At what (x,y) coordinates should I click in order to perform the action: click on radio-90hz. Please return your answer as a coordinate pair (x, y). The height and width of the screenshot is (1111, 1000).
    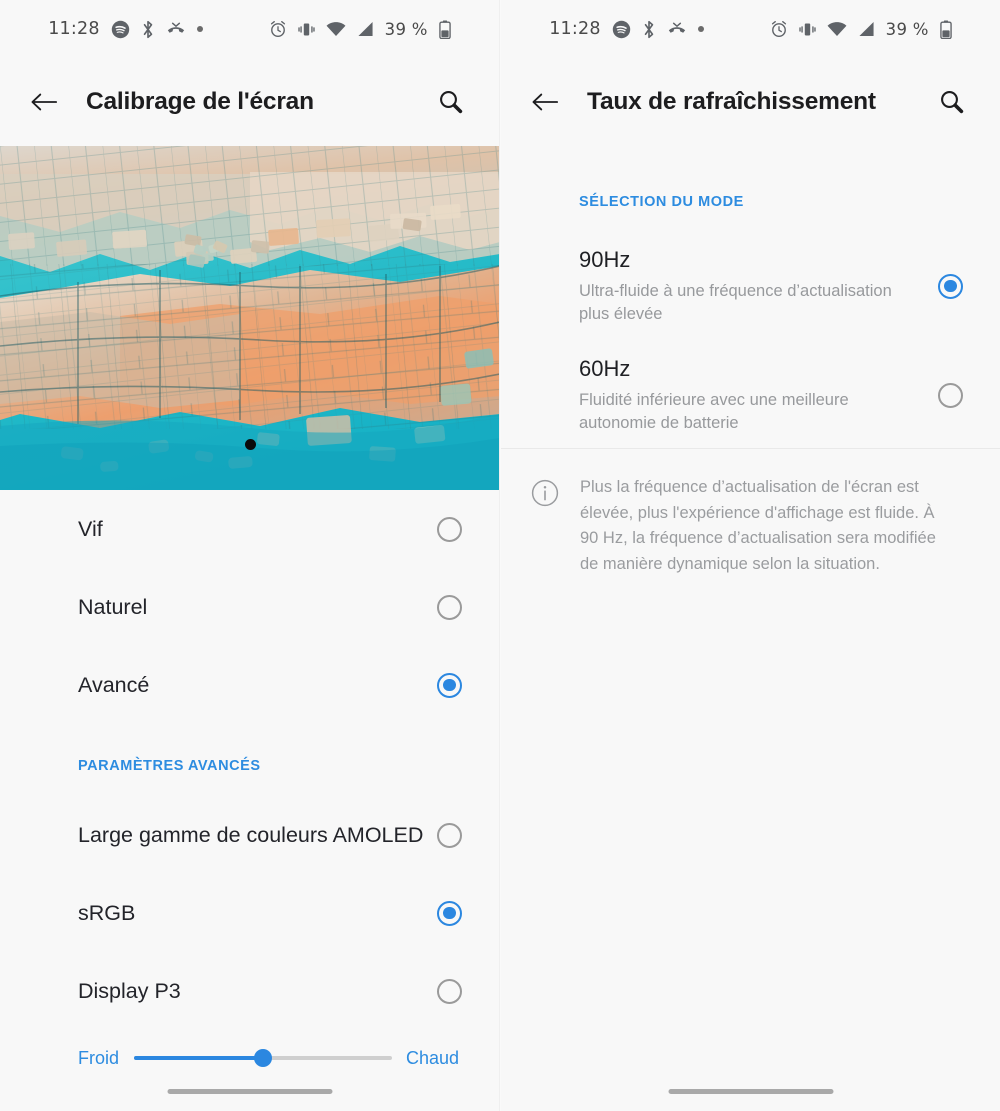
    Looking at the image, I should click on (950, 286).